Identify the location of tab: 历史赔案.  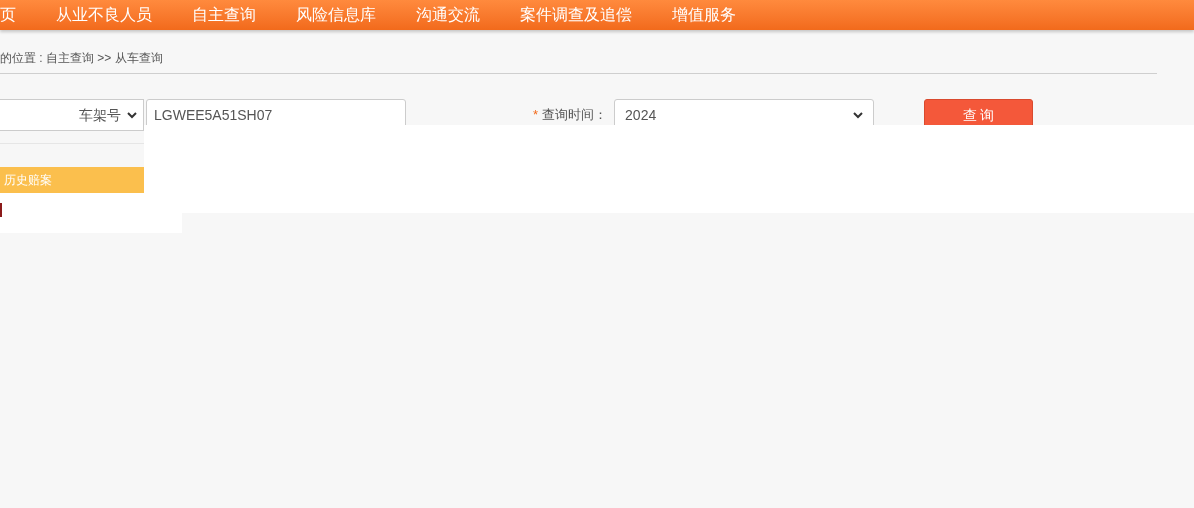
(72, 180).